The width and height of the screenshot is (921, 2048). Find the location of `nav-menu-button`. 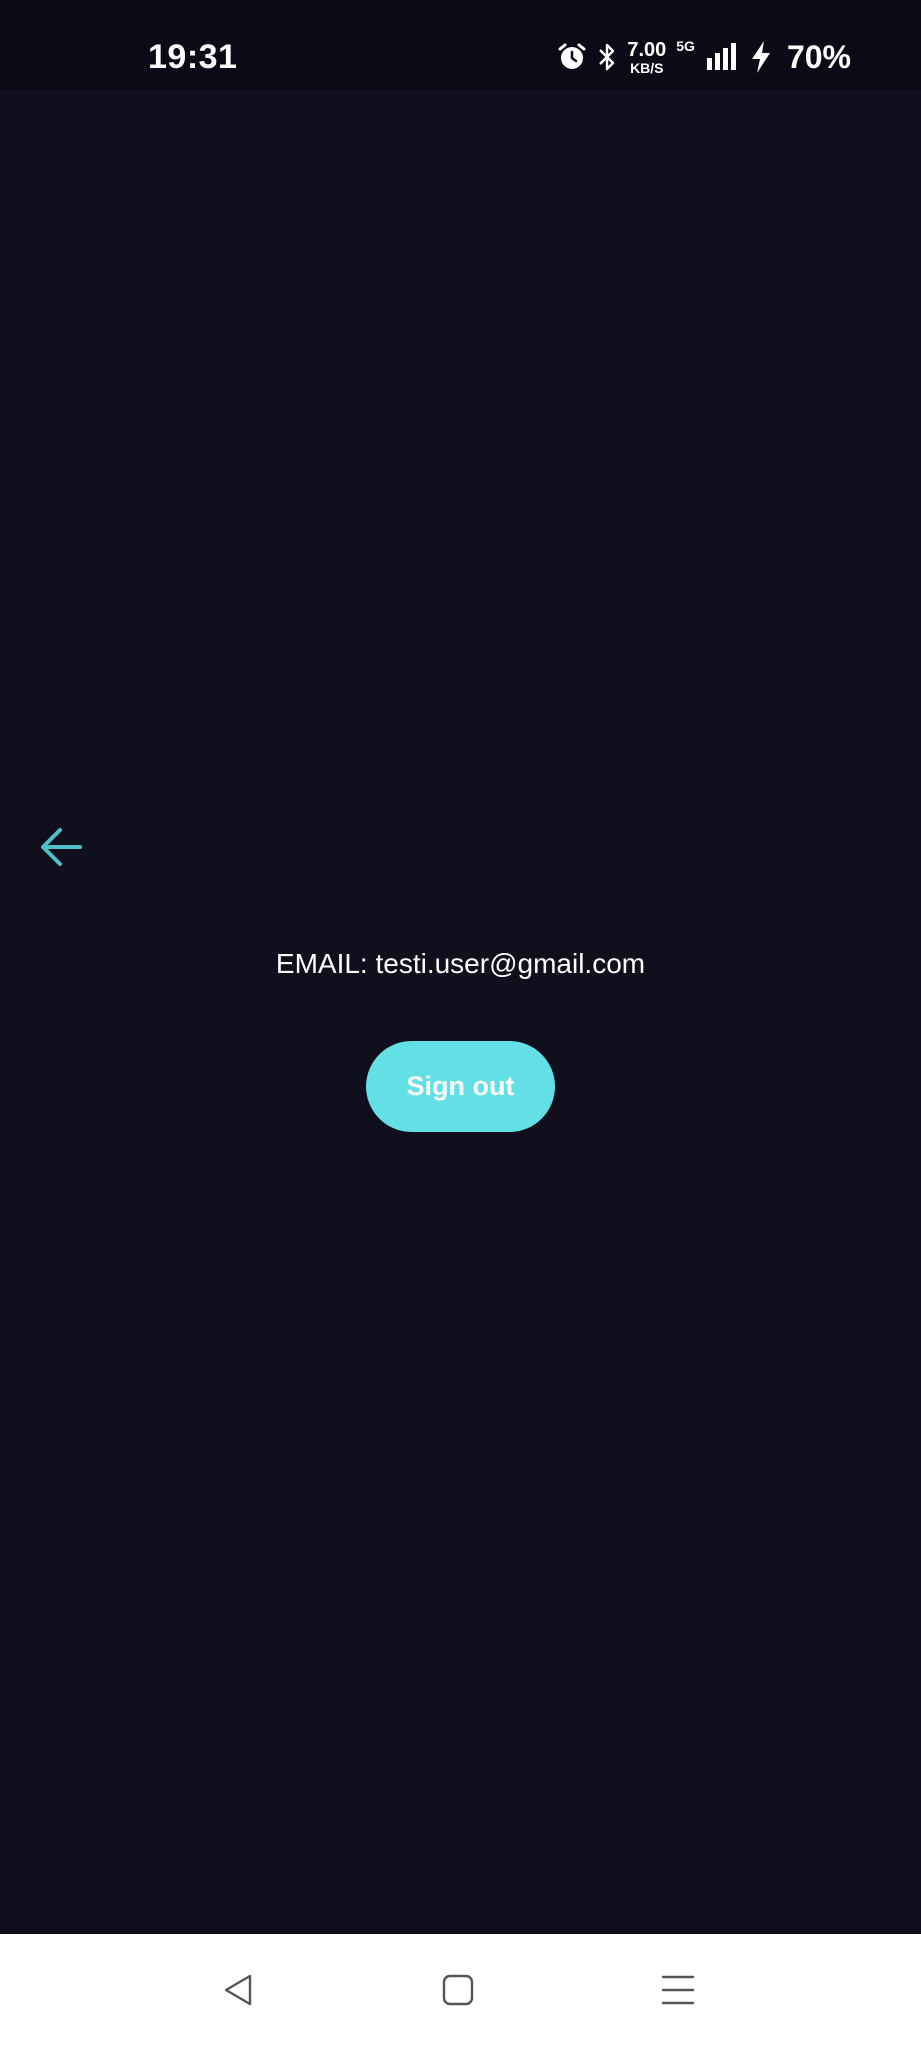

nav-menu-button is located at coordinates (678, 1992).